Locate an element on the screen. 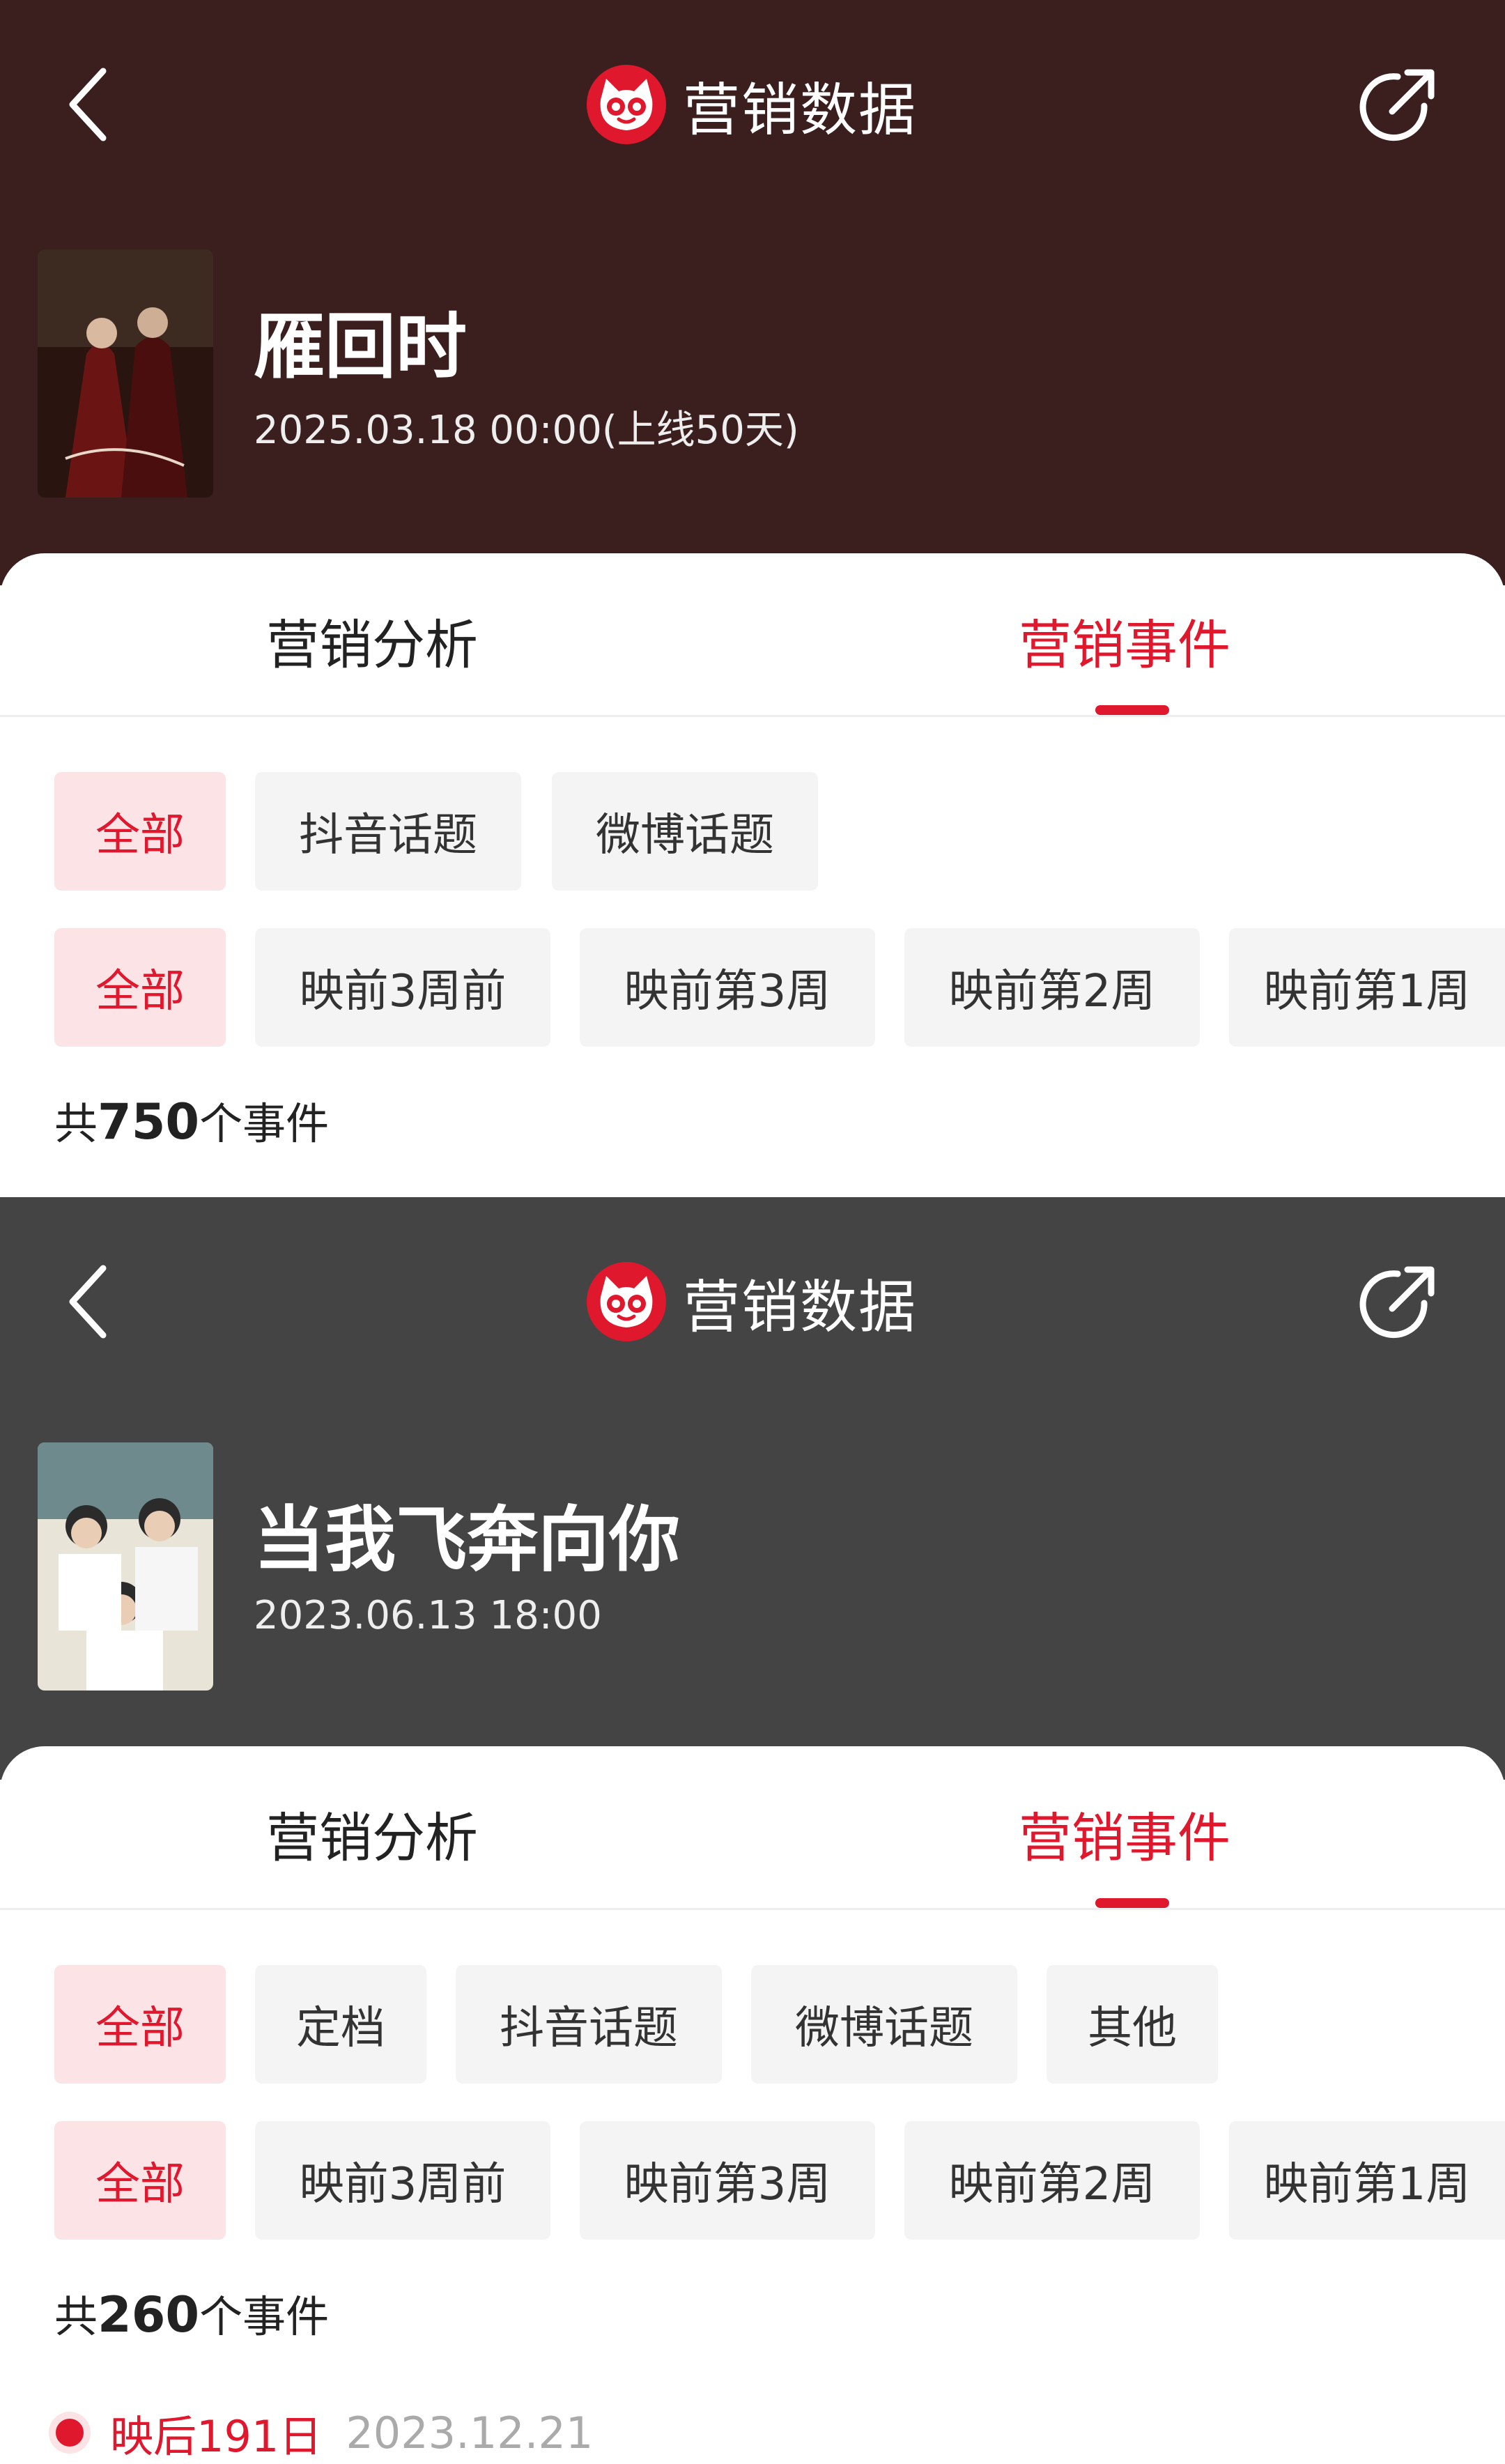  movie-title: 当我飞奔向你 is located at coordinates (467, 1540).